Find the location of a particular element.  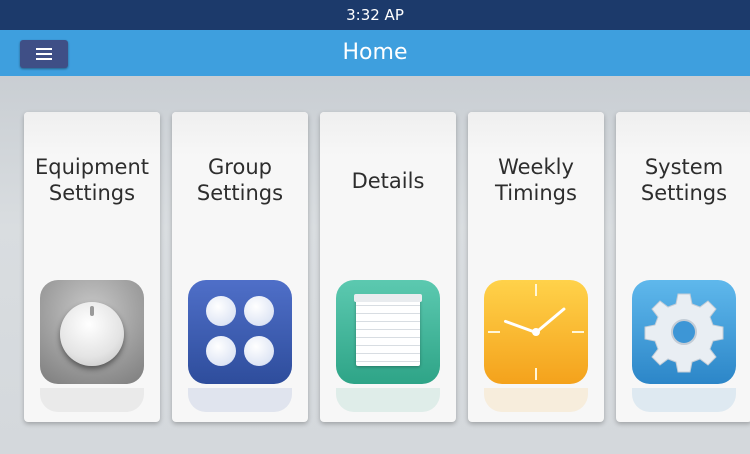

title-bar: Home is located at coordinates (375, 53).